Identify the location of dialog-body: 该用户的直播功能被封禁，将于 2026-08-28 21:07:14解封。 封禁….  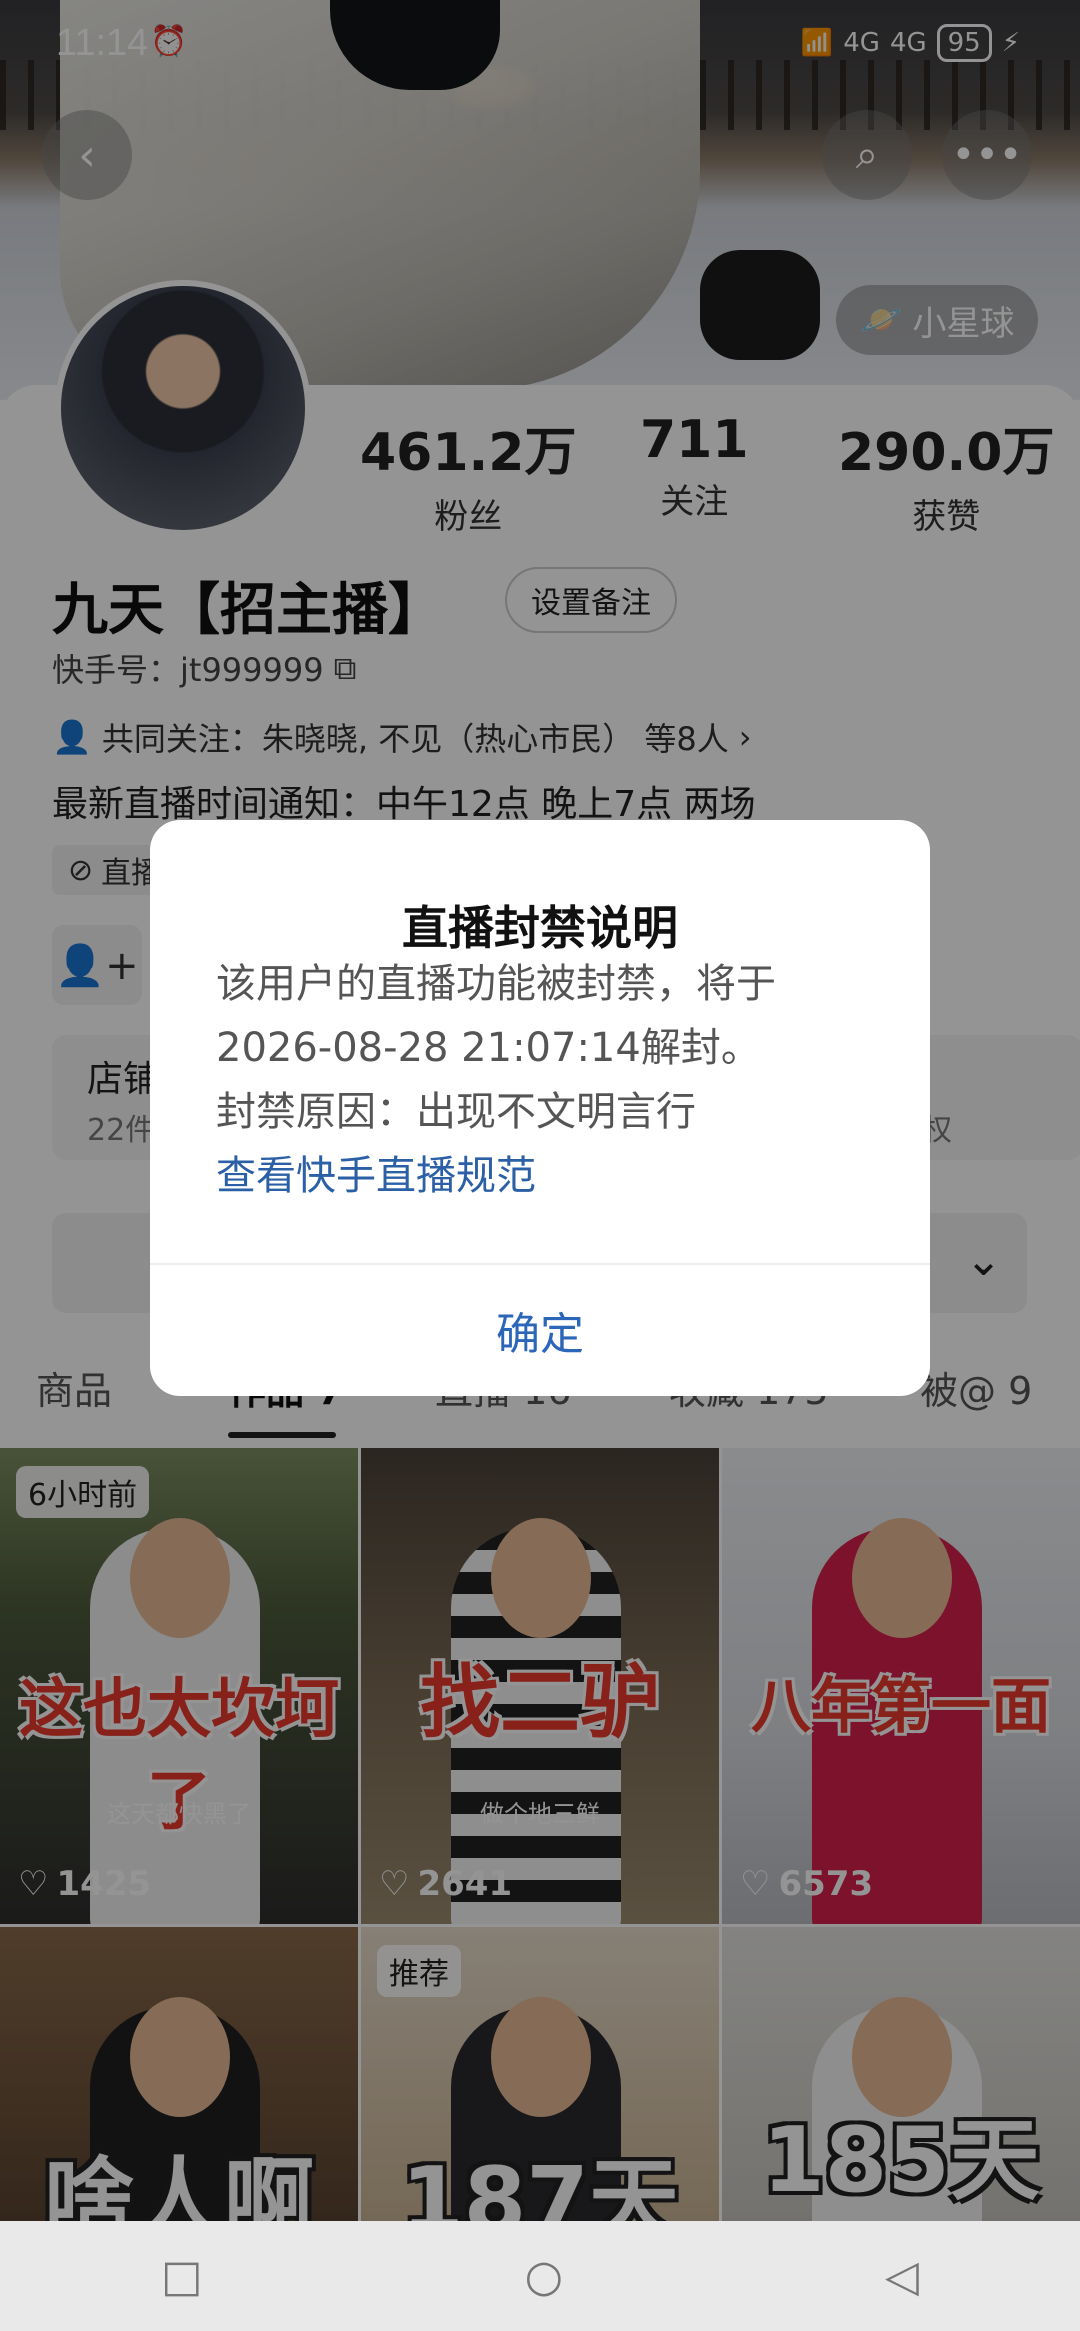
(546, 1080).